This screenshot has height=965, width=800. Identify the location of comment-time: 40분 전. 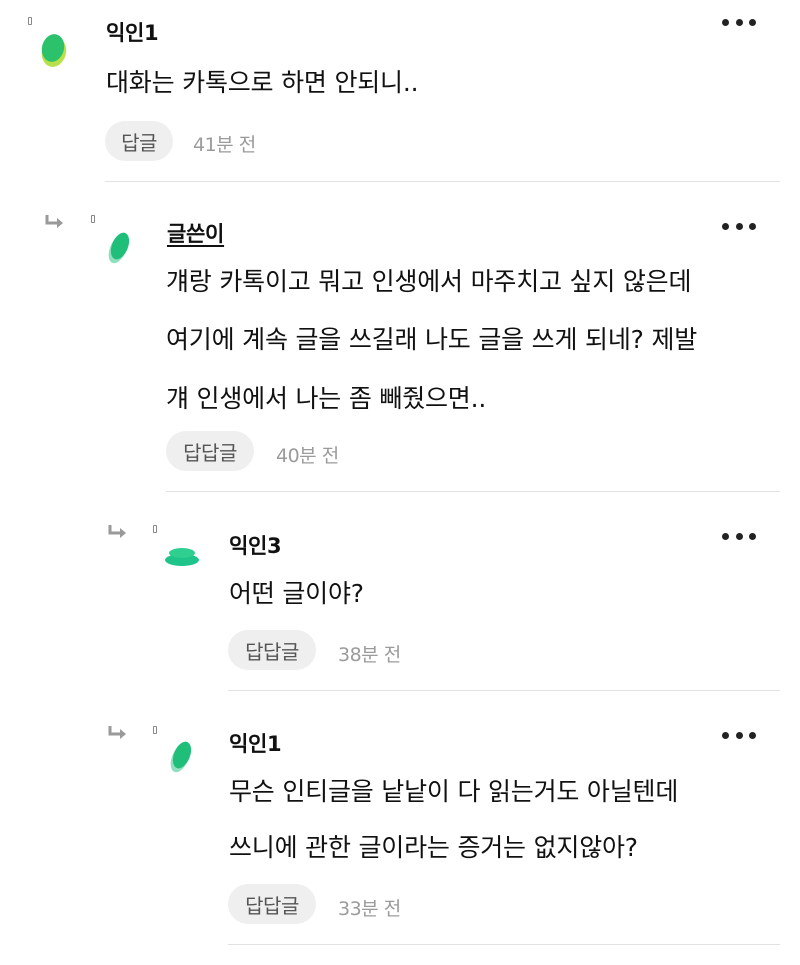
(307, 456).